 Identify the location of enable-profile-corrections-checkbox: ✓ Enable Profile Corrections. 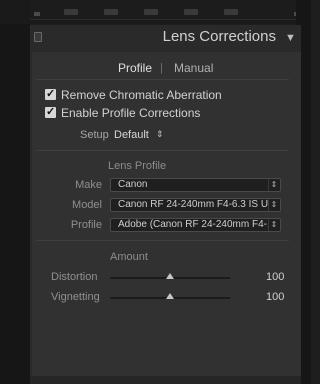
(145, 113).